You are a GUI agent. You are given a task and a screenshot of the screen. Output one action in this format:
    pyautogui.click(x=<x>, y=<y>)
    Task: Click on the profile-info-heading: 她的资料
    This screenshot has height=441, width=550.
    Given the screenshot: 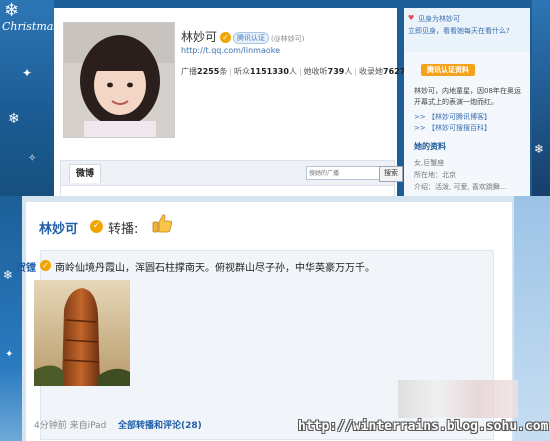 What is the action you would take?
    pyautogui.click(x=430, y=146)
    